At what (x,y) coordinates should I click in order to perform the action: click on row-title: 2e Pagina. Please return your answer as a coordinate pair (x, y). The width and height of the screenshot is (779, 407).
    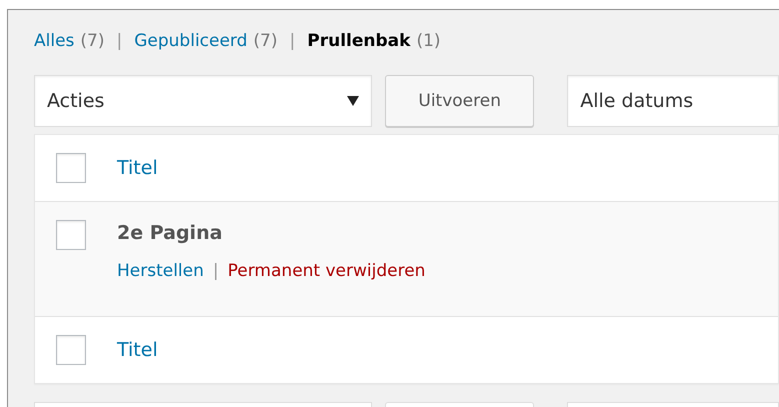
    Looking at the image, I should click on (170, 233).